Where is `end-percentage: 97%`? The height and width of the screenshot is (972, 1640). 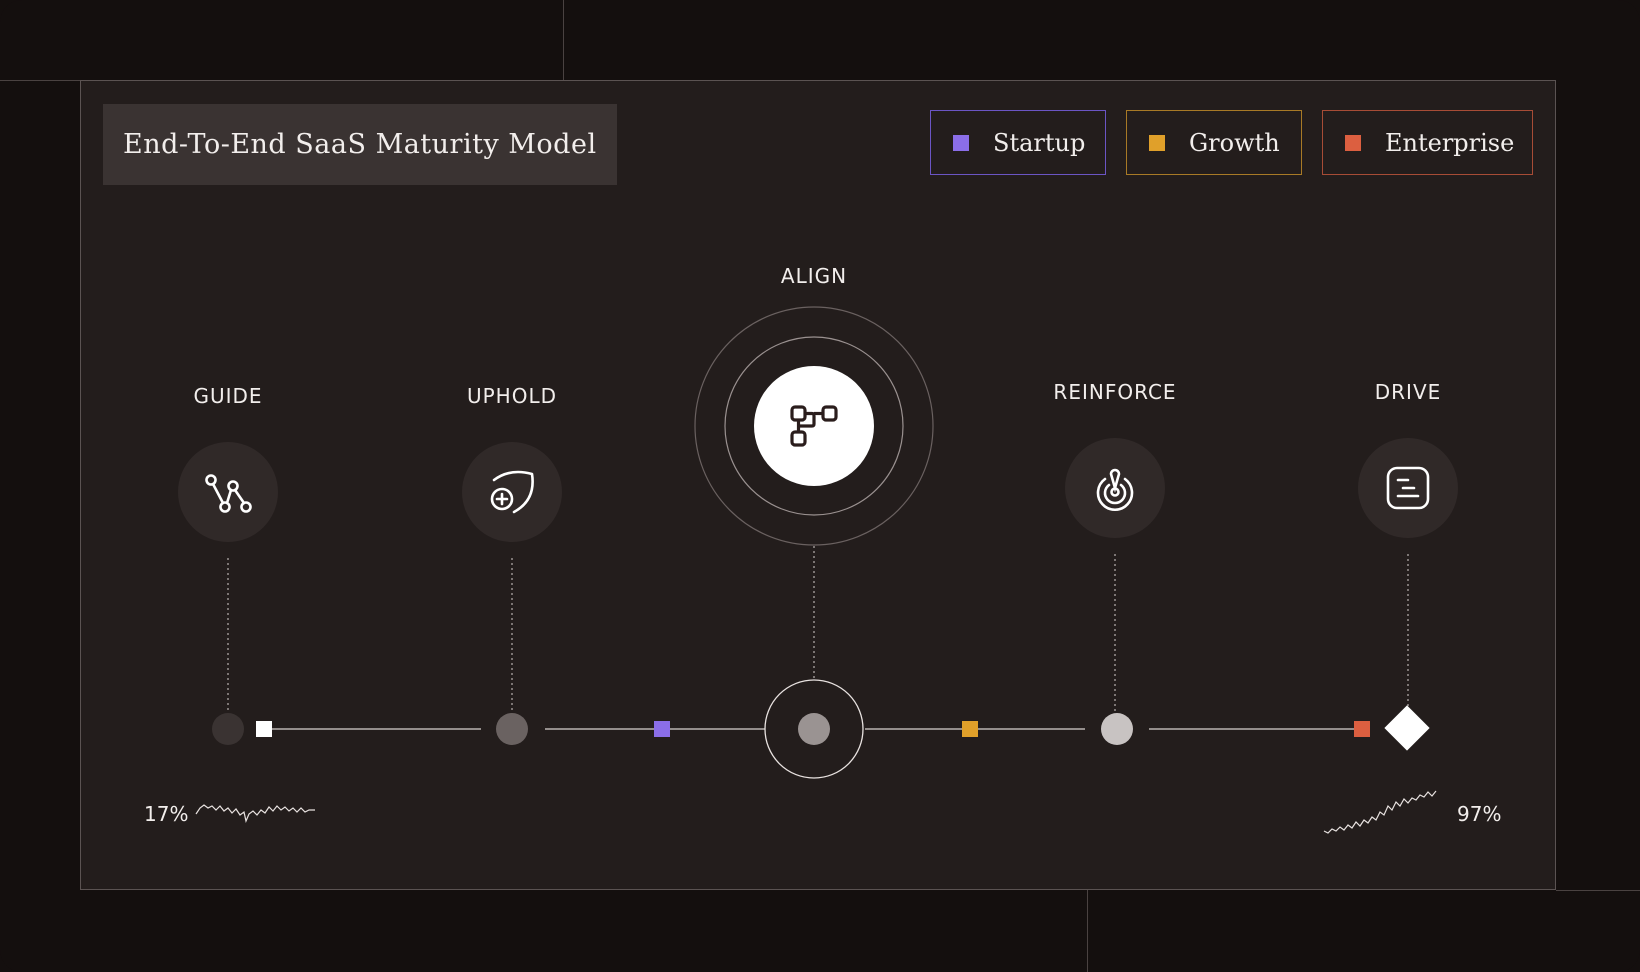
end-percentage: 97% is located at coordinates (1479, 814).